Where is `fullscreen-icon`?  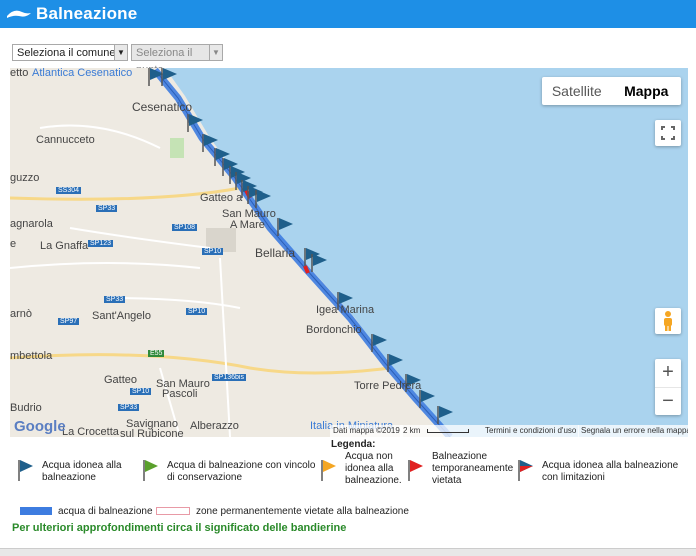
fullscreen-icon is located at coordinates (668, 133).